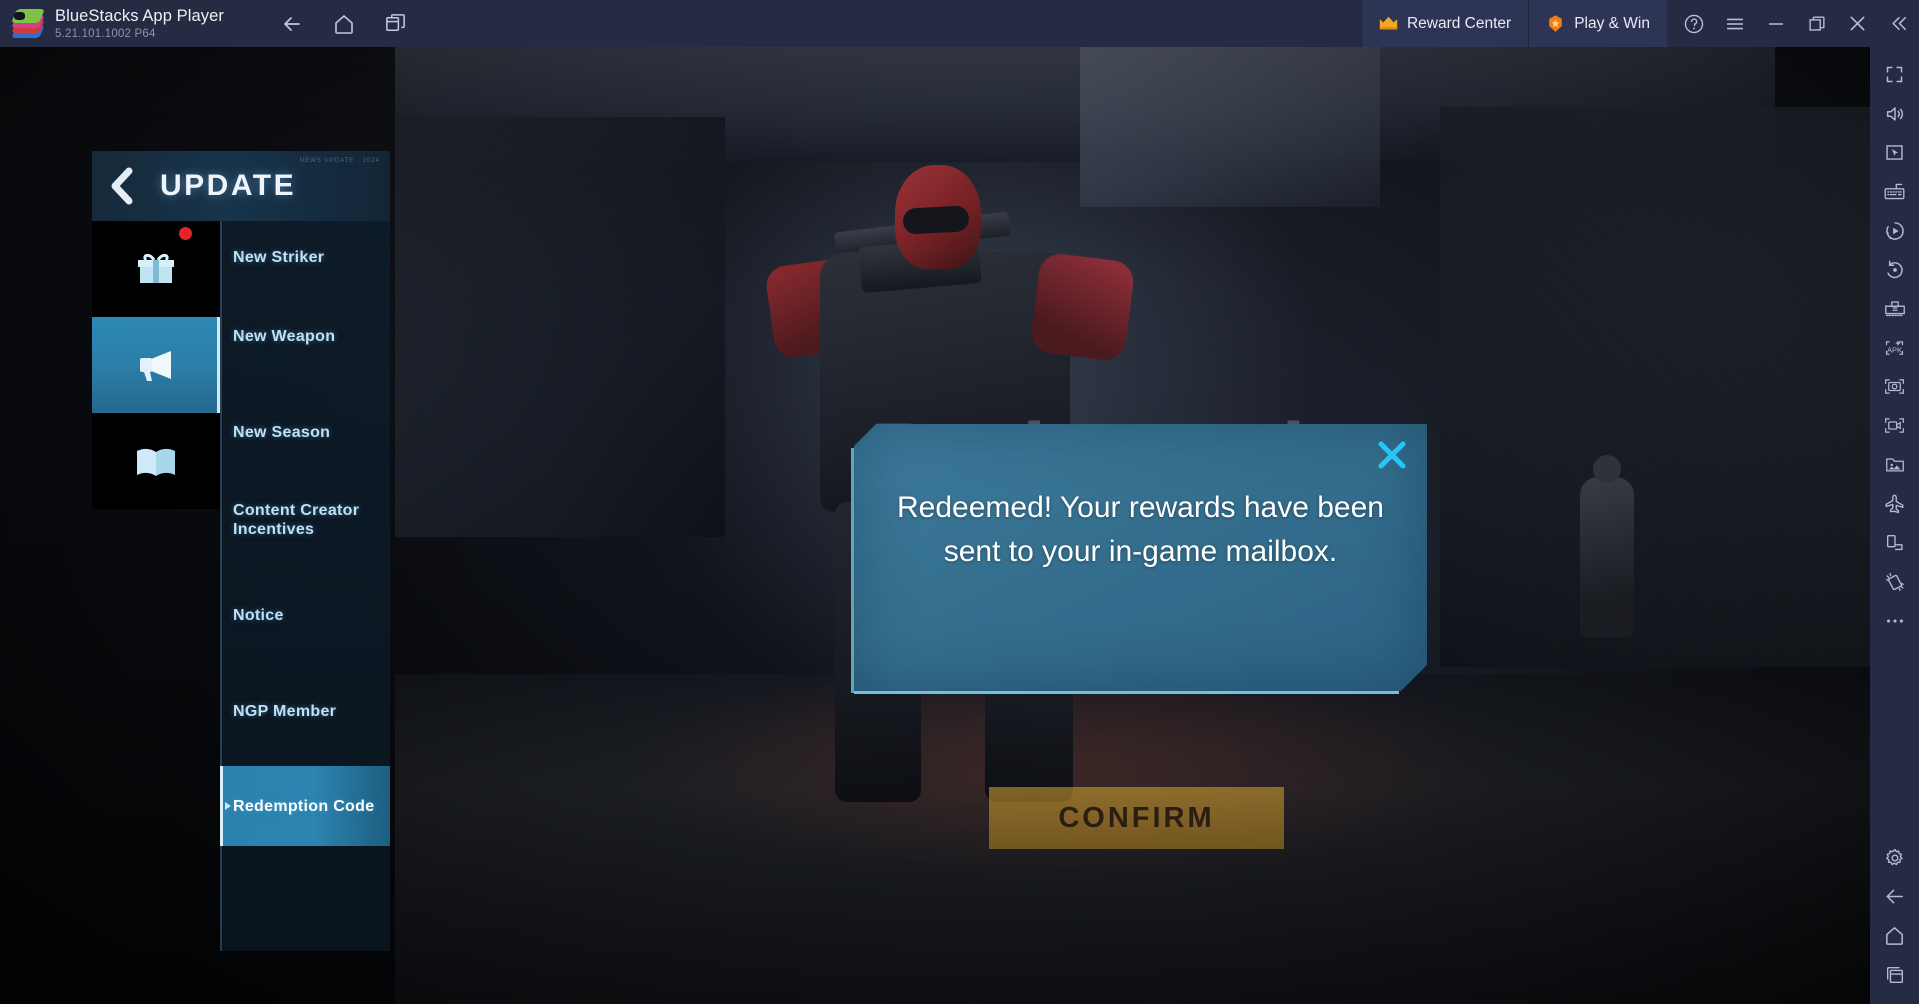 The height and width of the screenshot is (1004, 1919). I want to click on play-and-win-button: Play & Win, so click(1597, 23).